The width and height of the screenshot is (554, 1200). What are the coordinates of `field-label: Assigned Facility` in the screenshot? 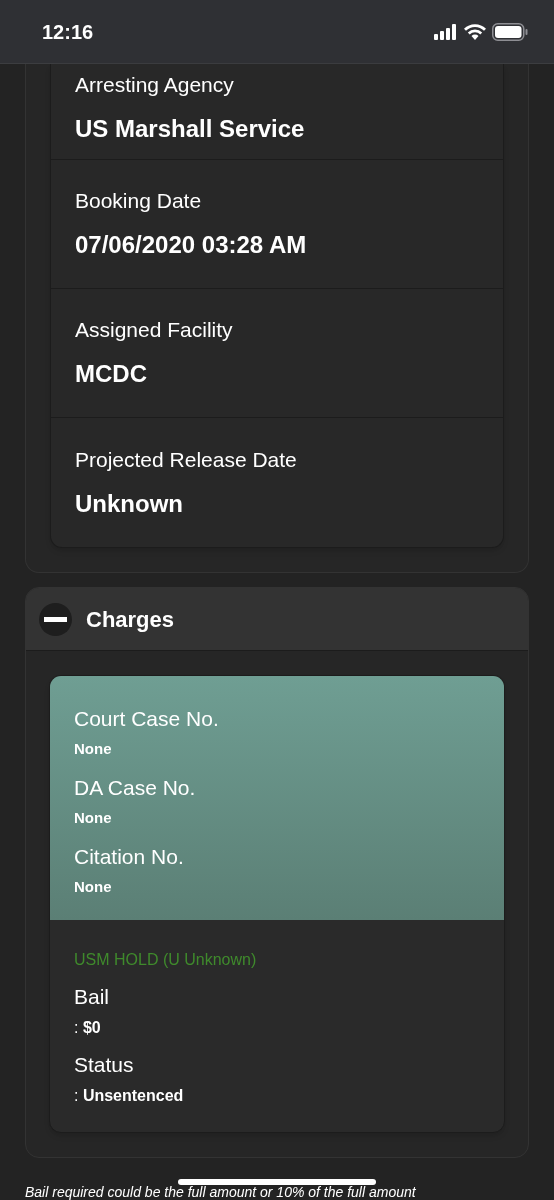 It's located at (154, 330).